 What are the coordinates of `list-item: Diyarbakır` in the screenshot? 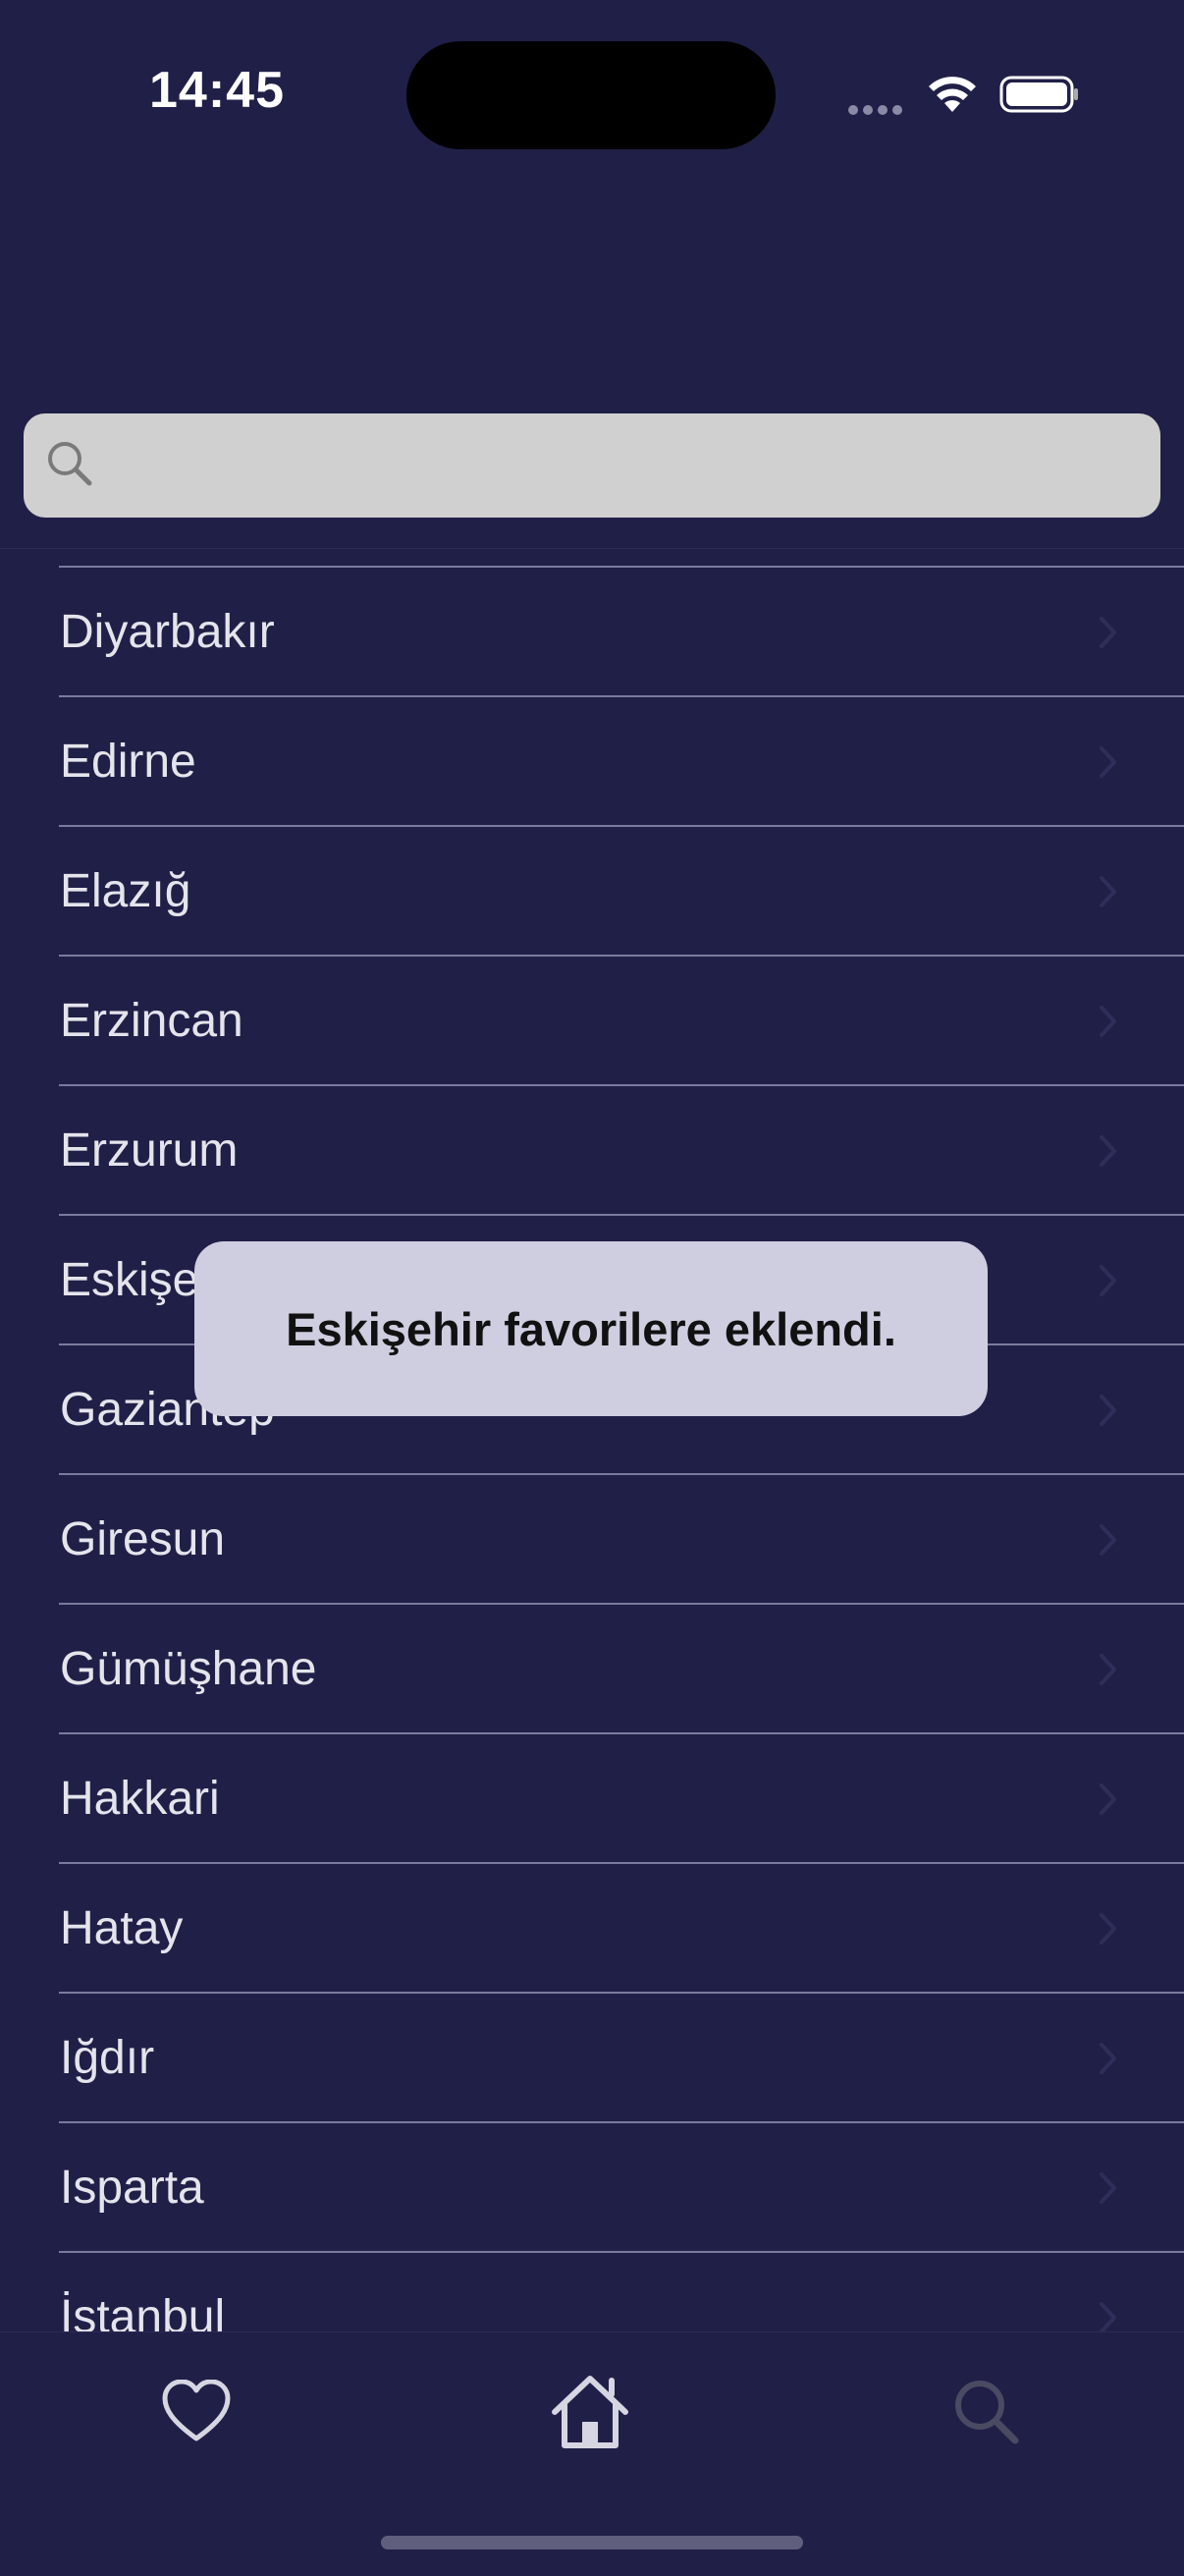 It's located at (592, 632).